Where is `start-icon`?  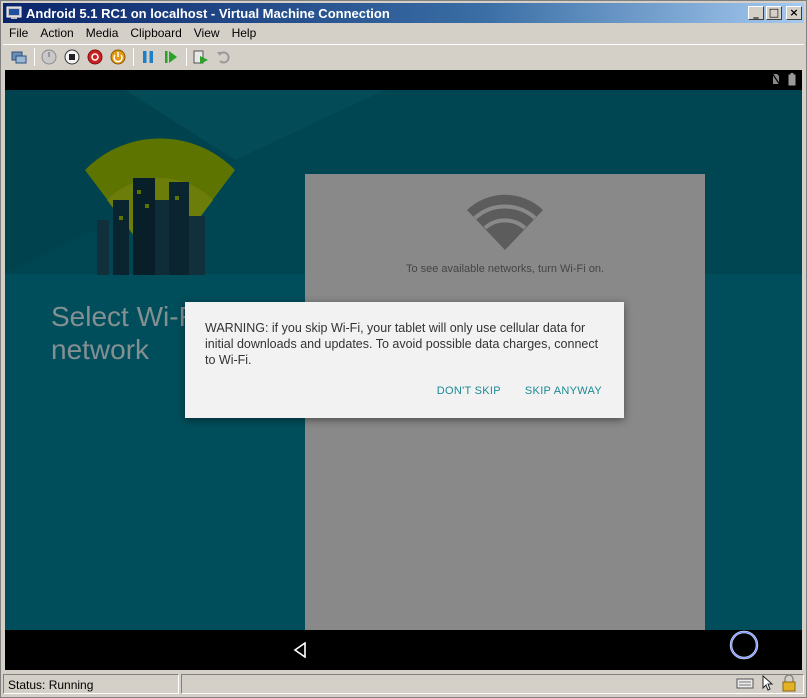 start-icon is located at coordinates (49, 56).